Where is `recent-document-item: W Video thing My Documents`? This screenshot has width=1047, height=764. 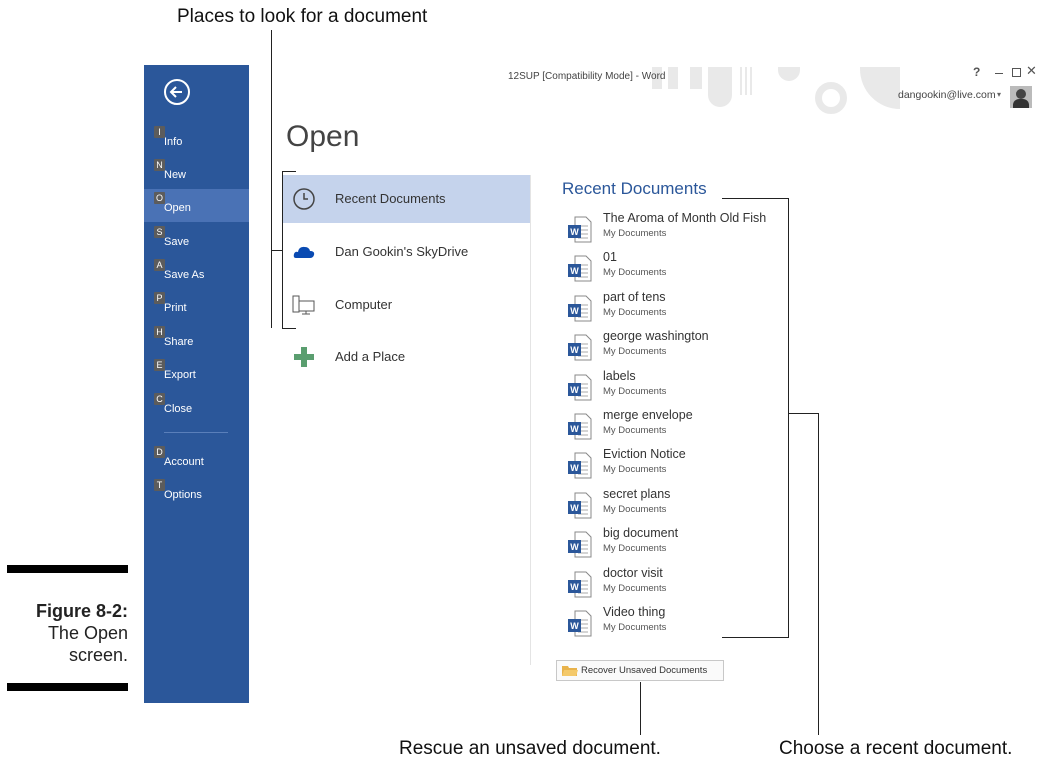 recent-document-item: W Video thing My Documents is located at coordinates (683, 624).